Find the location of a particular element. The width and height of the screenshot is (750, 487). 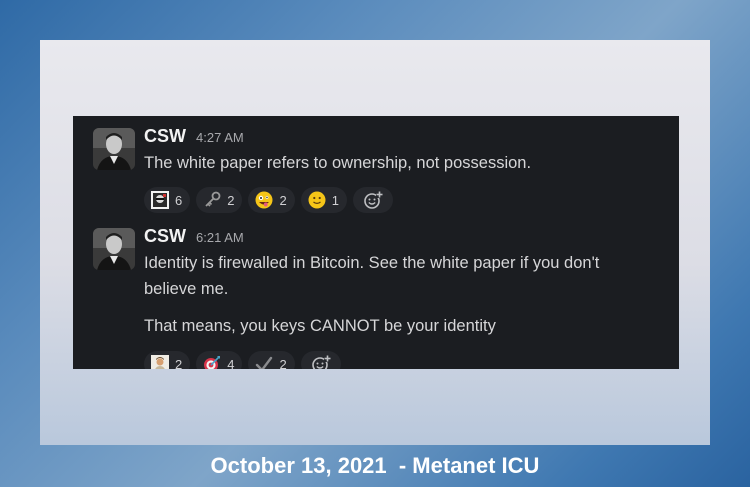

reaction-pill: 4 is located at coordinates (219, 360).